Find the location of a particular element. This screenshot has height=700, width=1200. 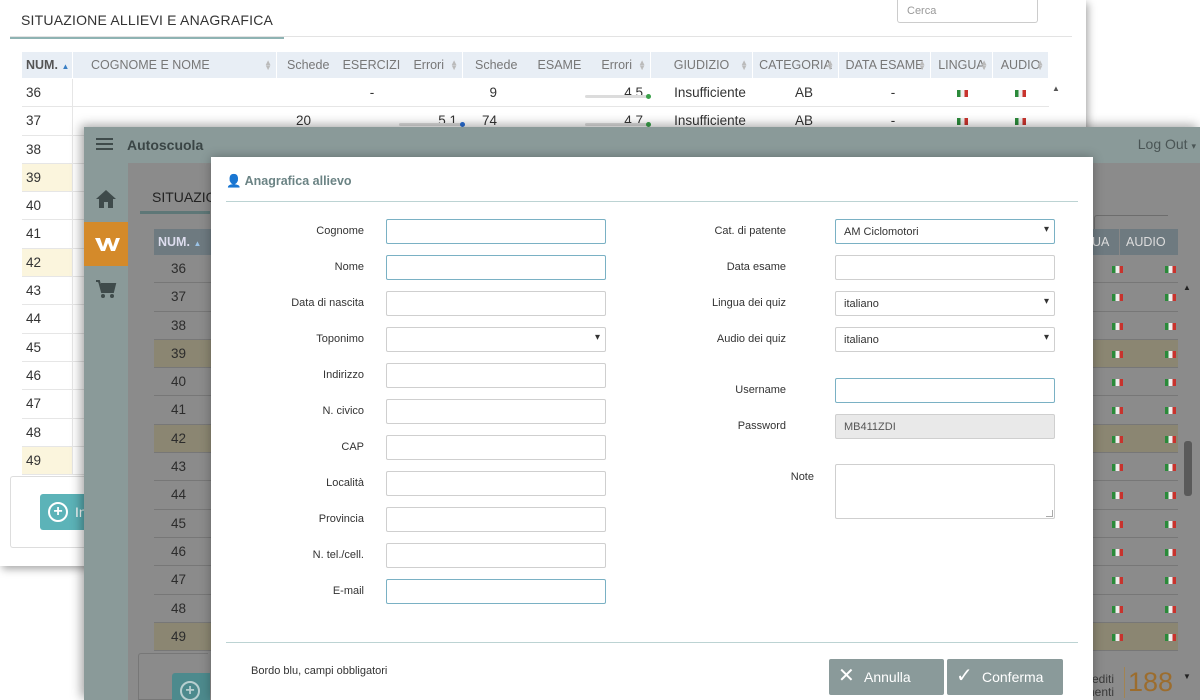

esercizi-empty: - is located at coordinates (372, 92).